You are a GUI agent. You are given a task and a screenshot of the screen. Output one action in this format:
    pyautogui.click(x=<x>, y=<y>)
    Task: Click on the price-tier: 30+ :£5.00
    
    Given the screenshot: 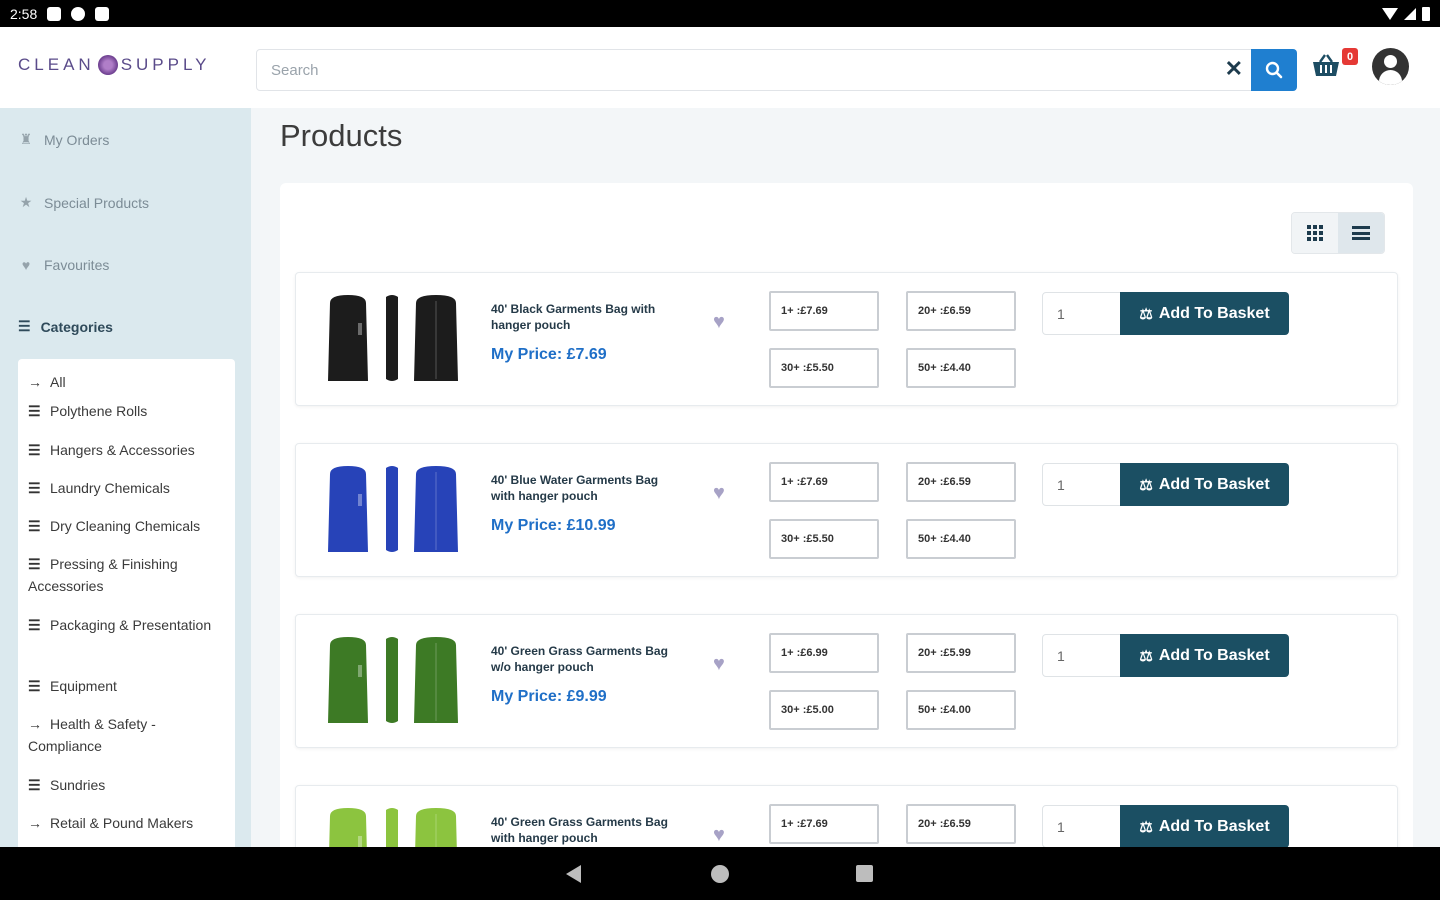 What is the action you would take?
    pyautogui.click(x=824, y=710)
    